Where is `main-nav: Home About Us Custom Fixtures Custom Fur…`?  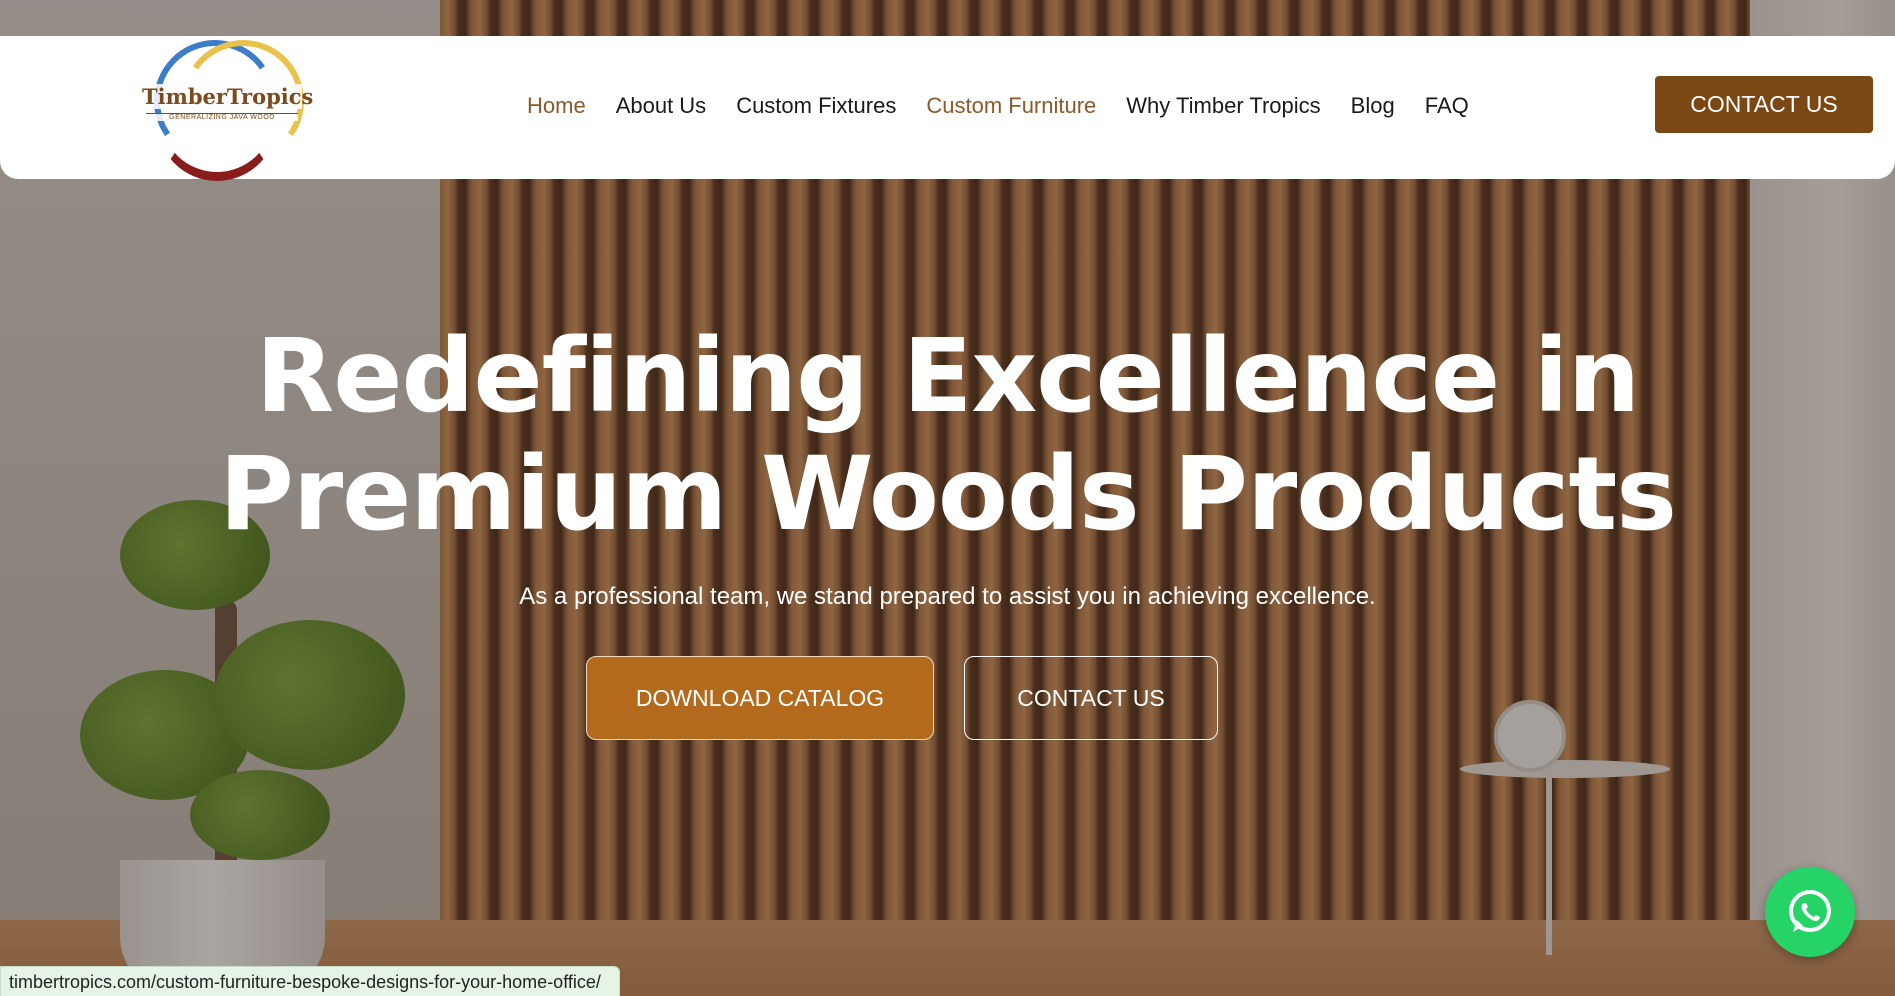
main-nav: Home About Us Custom Fixtures Custom Fur… is located at coordinates (1013, 106).